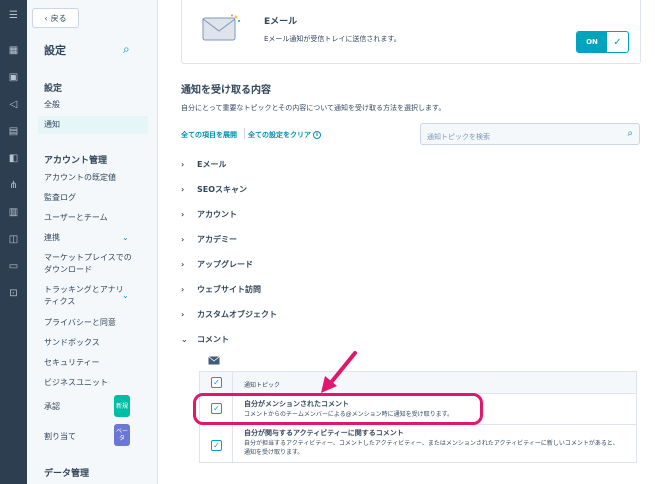 The height and width of the screenshot is (484, 655). What do you see at coordinates (229, 314) in the screenshot?
I see `category-custom-objects: › カスタムオブジェクト` at bounding box center [229, 314].